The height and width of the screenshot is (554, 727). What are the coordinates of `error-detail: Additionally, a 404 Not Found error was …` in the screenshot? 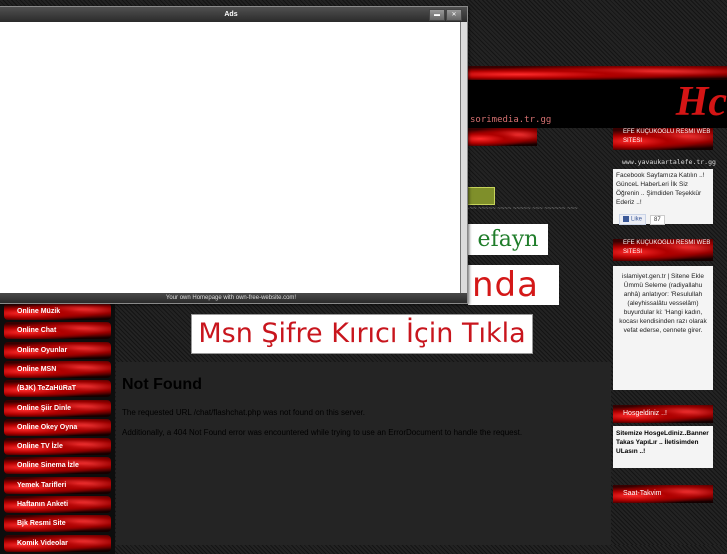 It's located at (322, 432).